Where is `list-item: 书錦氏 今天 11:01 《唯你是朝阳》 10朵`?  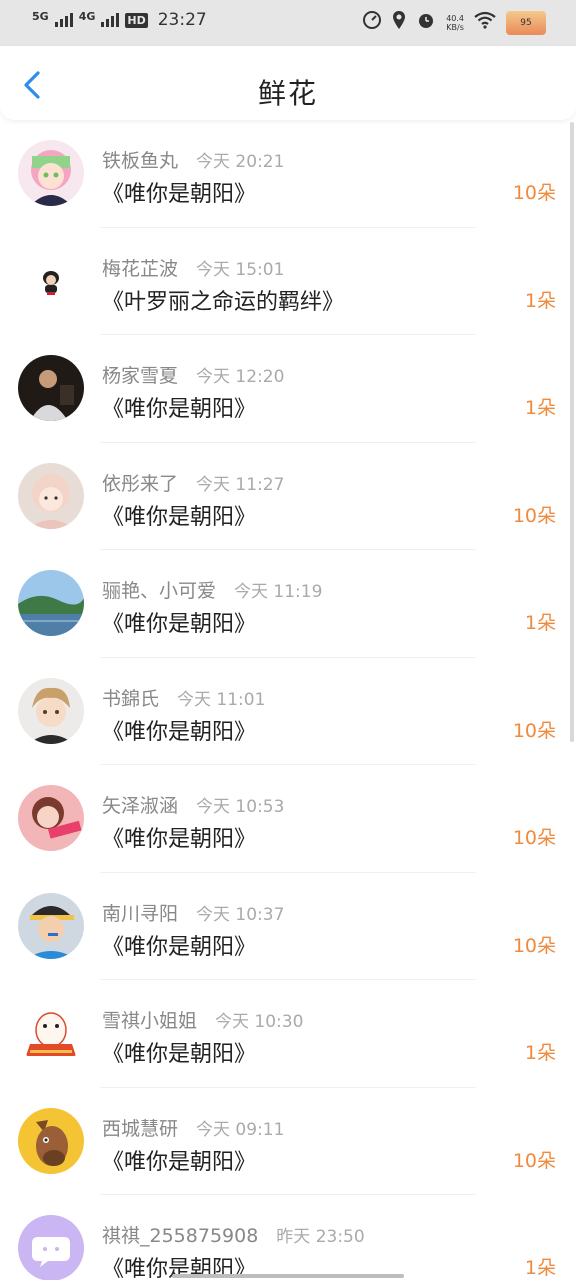 list-item: 书錦氏 今天 11:01 《唯你是朝阳》 10朵 is located at coordinates (288, 711).